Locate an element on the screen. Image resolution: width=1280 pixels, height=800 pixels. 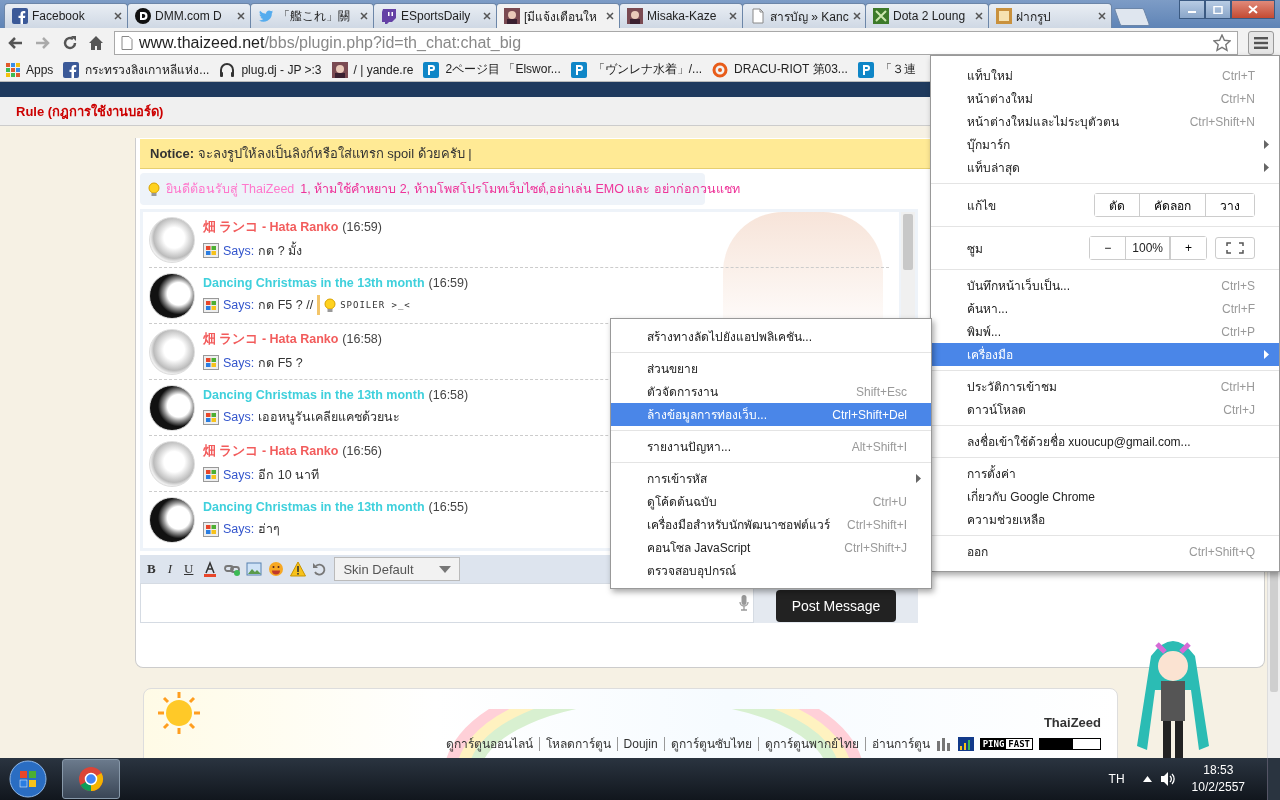
menu-item: แท็บใหม่ Ctrl+T is located at coordinates (1105, 75).